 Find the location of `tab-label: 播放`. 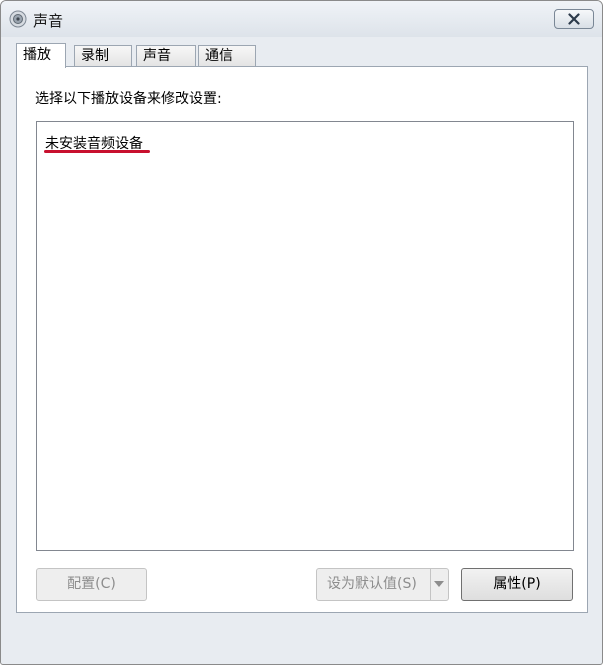

tab-label: 播放 is located at coordinates (37, 55).